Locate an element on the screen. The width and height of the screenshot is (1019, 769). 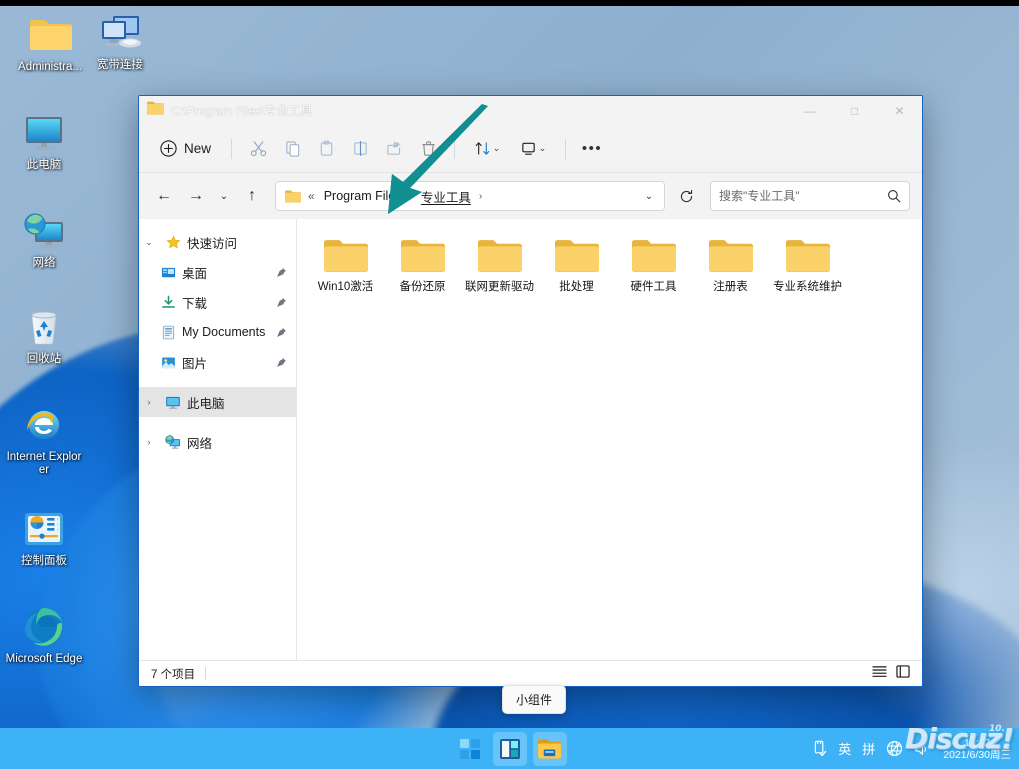
rename-button is located at coordinates (360, 149).